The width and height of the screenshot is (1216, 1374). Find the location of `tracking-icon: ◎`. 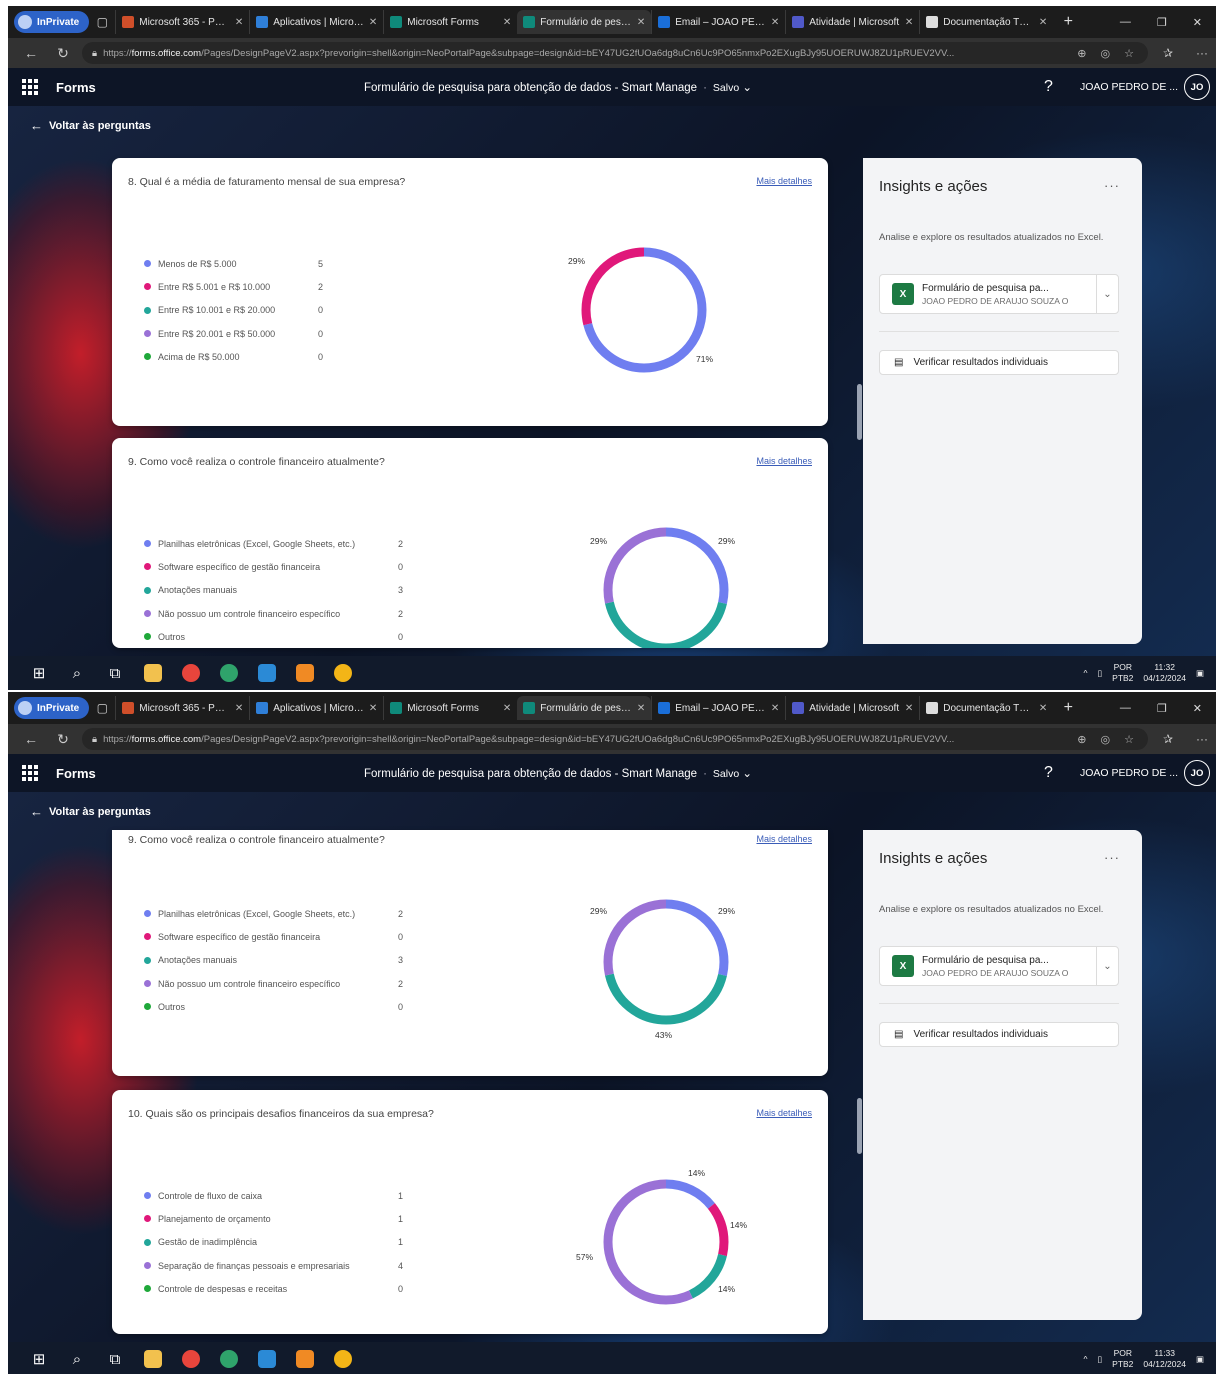

tracking-icon: ◎ is located at coordinates (1106, 53).